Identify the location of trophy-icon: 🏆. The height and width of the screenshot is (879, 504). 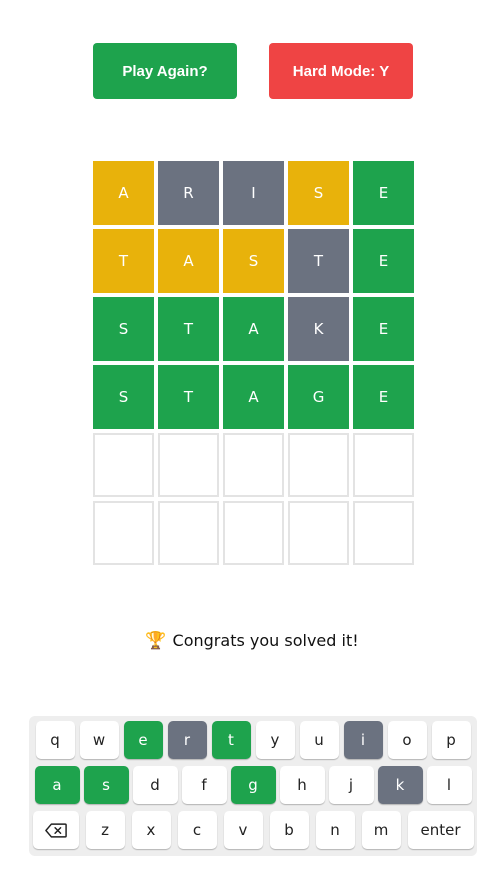
(156, 641).